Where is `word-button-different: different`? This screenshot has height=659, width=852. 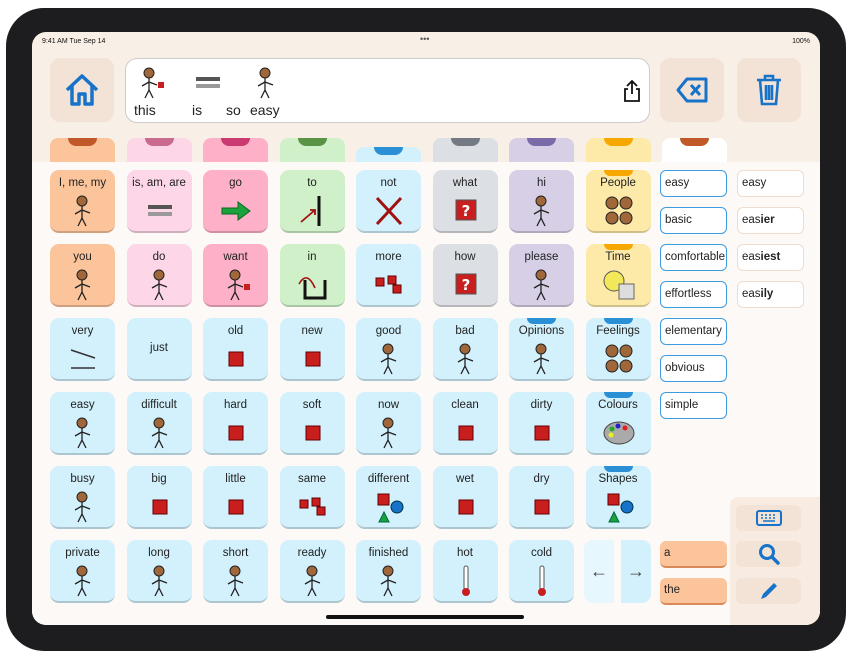 word-button-different: different is located at coordinates (388, 497).